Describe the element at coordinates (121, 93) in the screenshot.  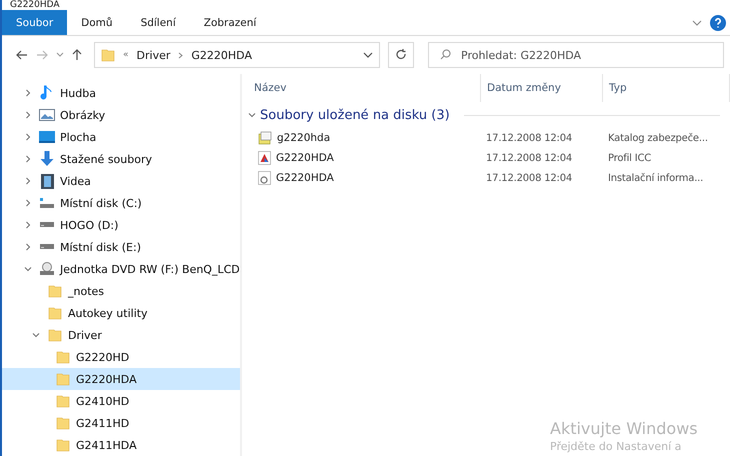
I see `tree-item: Hudba` at that location.